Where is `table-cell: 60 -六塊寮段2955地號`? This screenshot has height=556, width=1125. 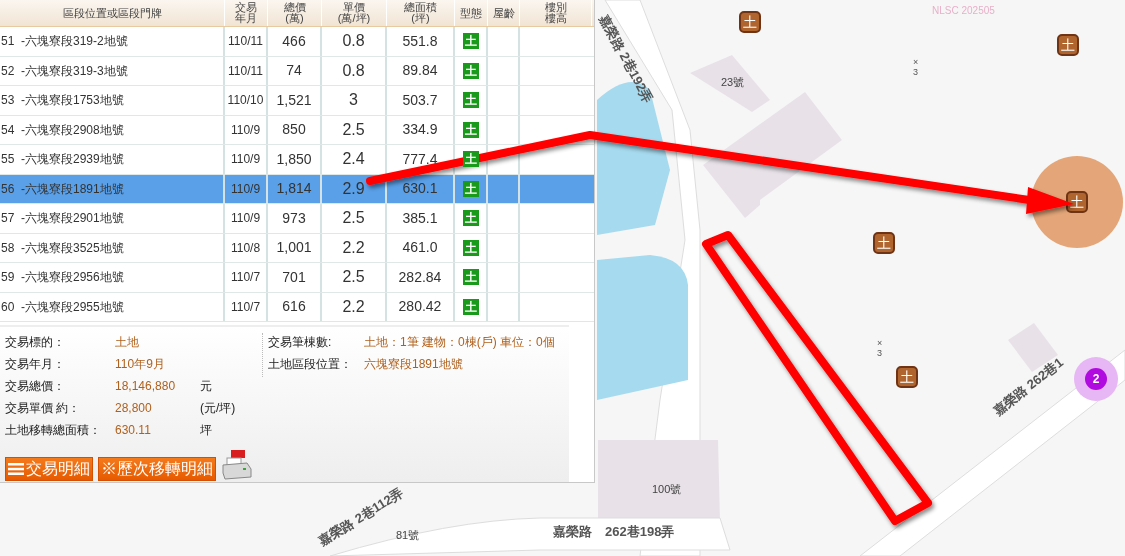
table-cell: 60 -六塊寮段2955地號 is located at coordinates (112, 306).